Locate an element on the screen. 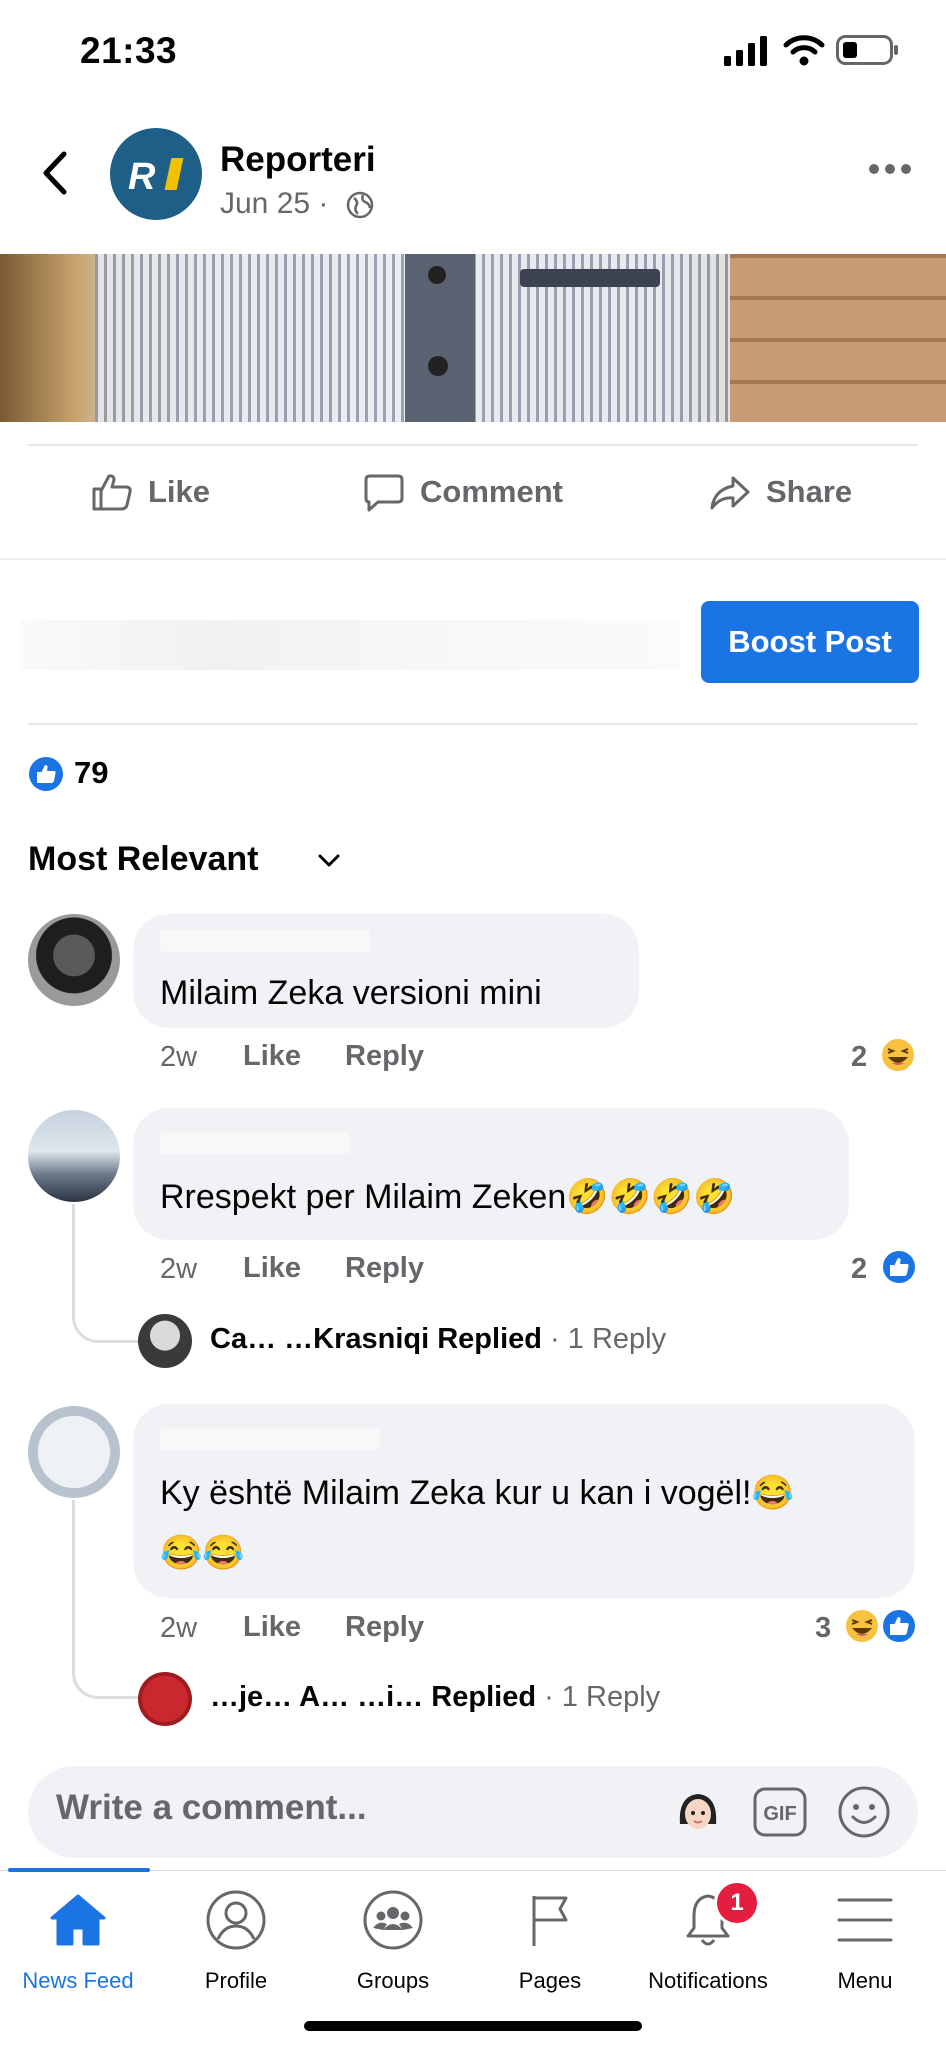 The image size is (946, 2048). chevron-down-icon is located at coordinates (329, 860).